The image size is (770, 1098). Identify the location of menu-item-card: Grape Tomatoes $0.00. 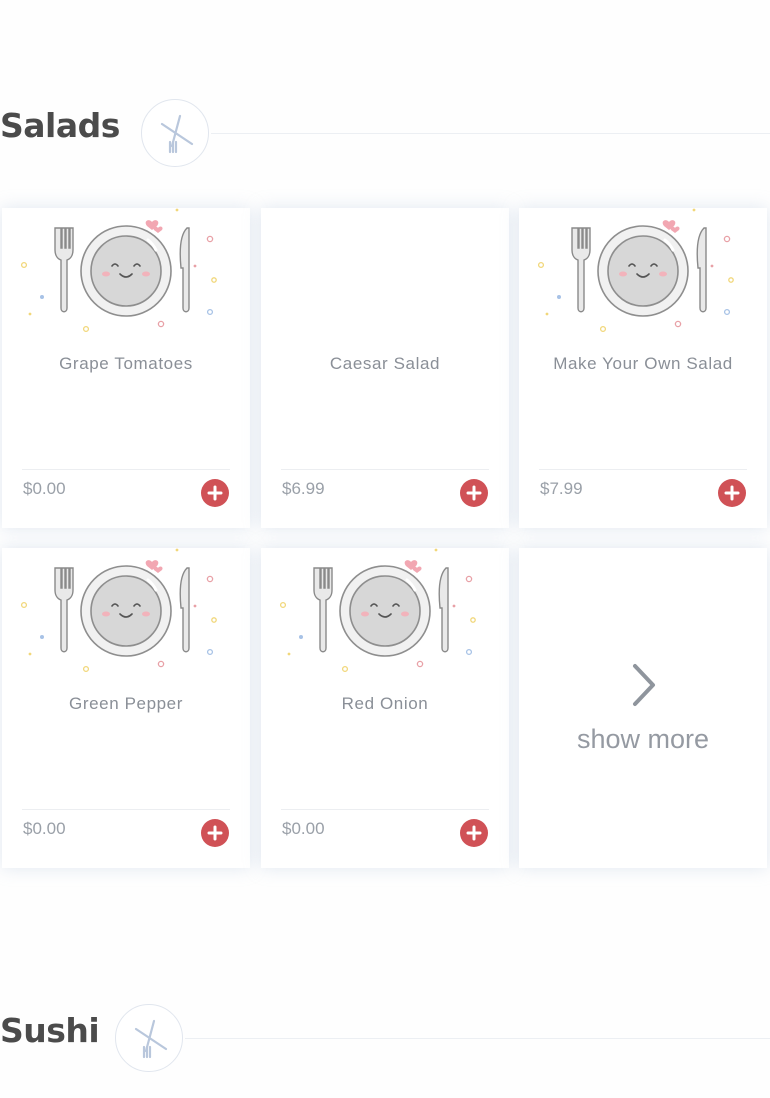
(126, 368).